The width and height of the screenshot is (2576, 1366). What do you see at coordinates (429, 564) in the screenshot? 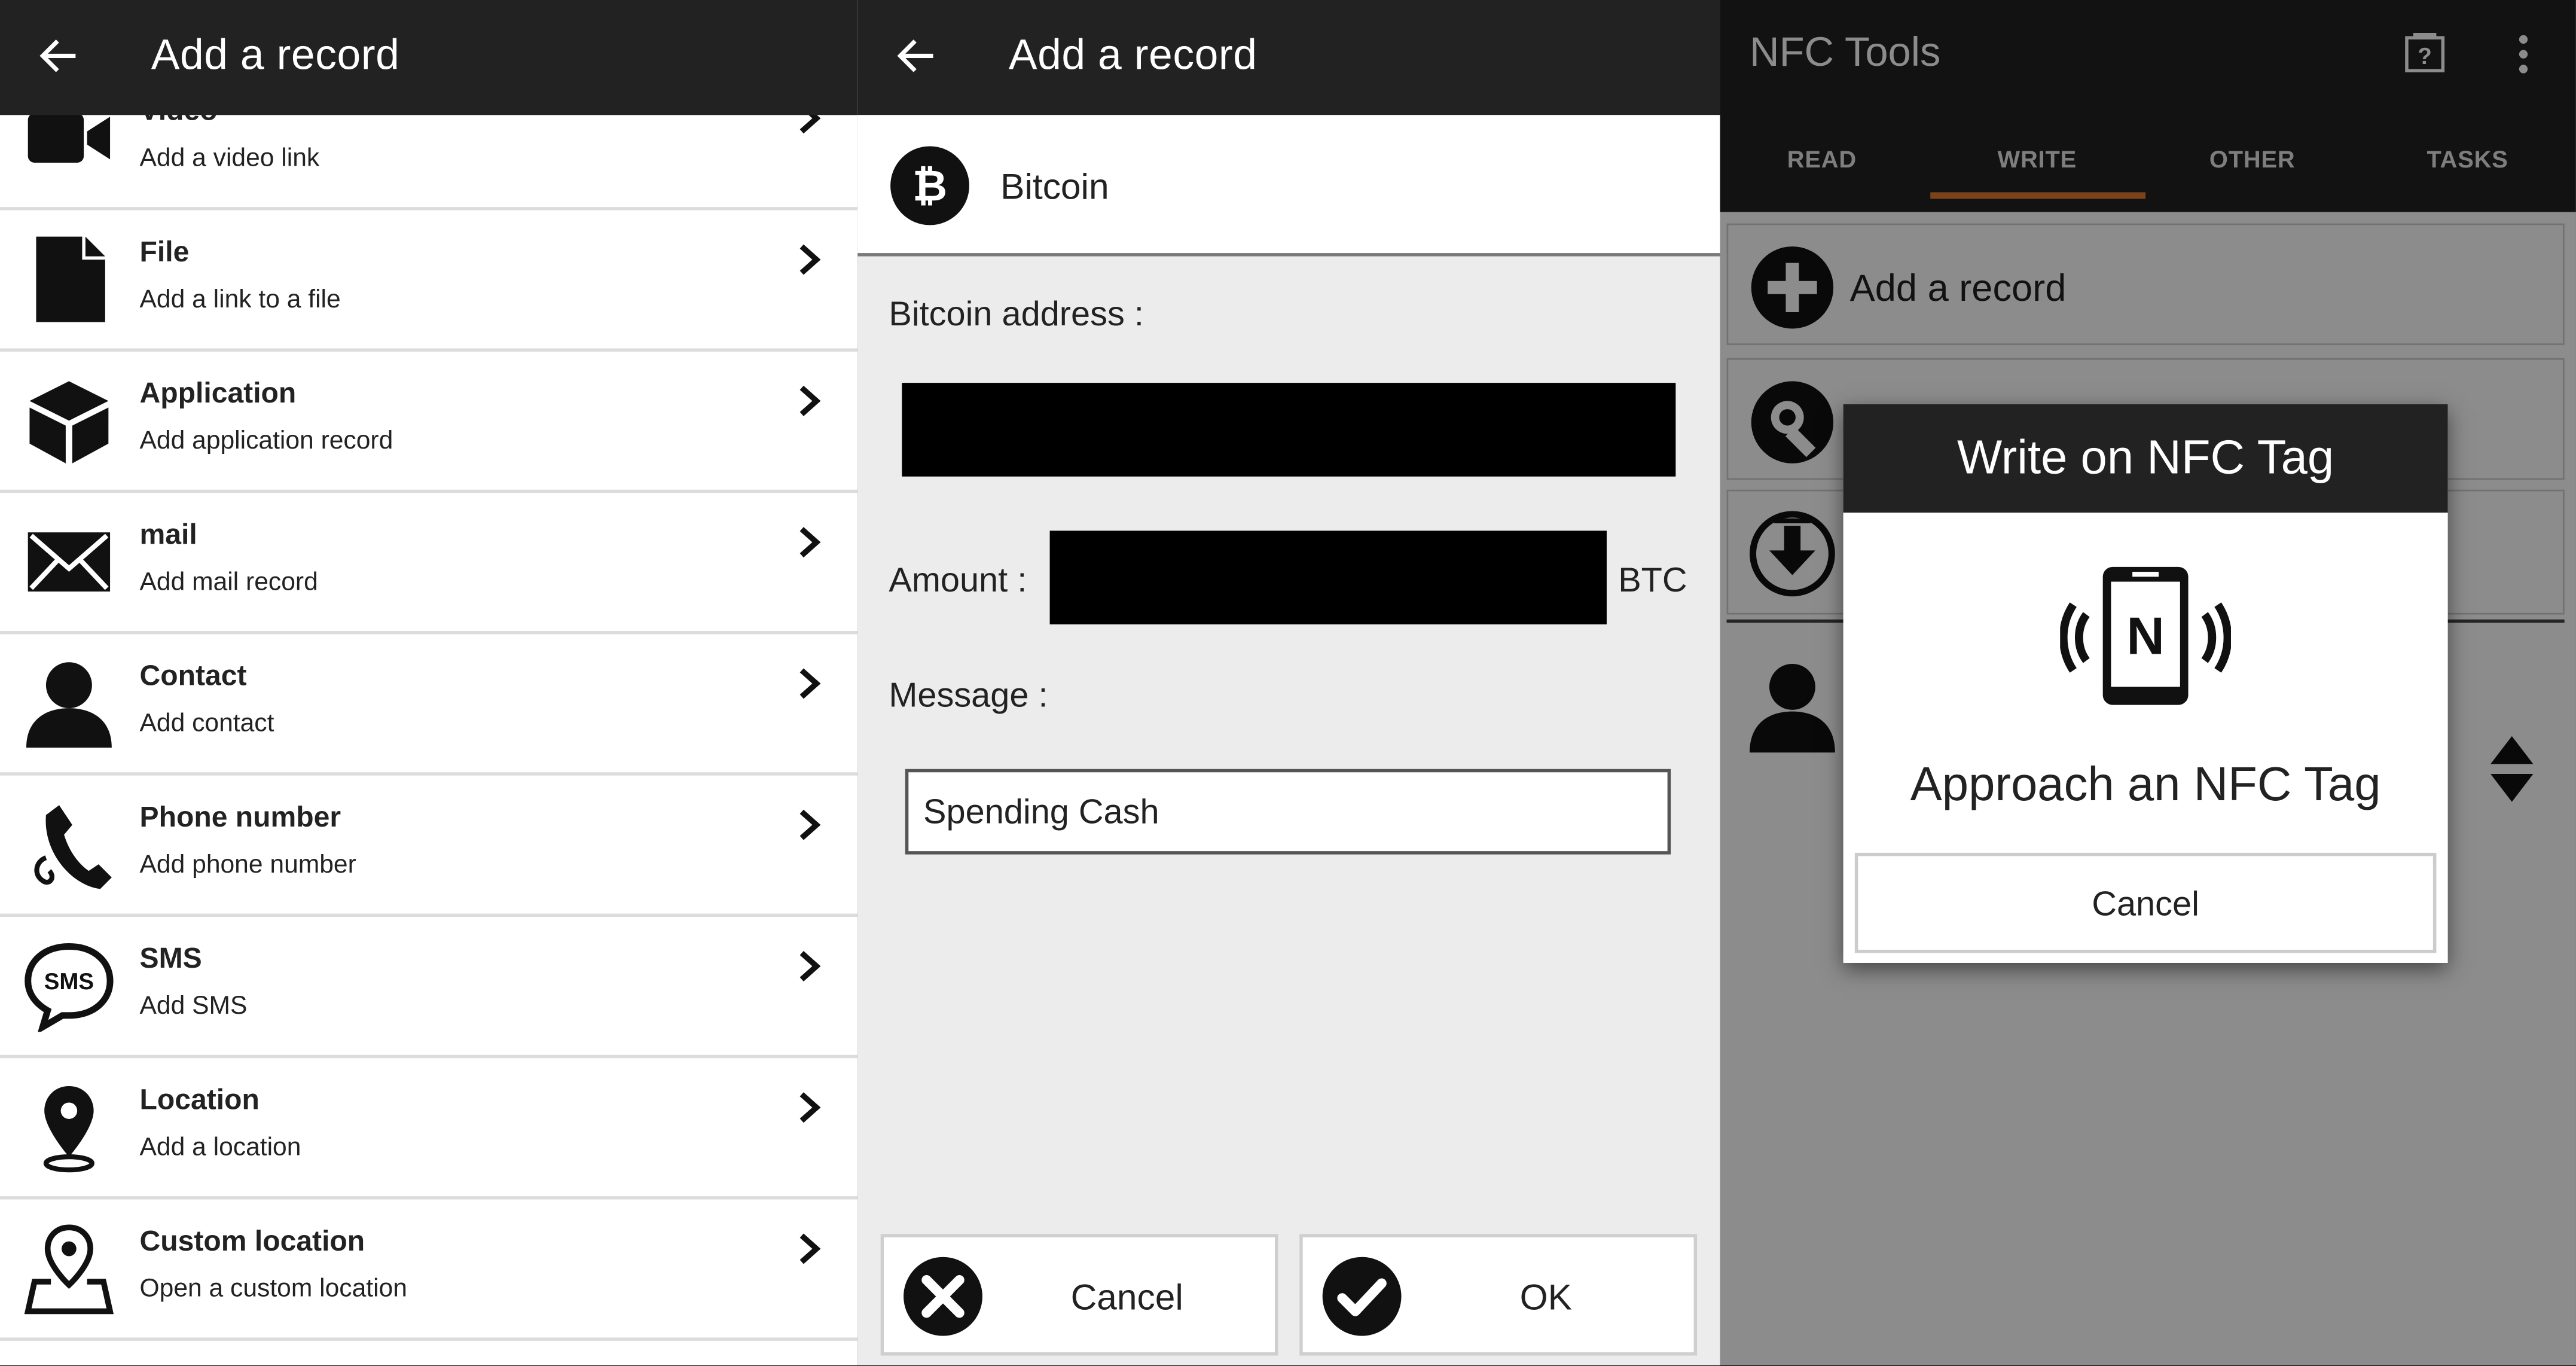
I see `list-item-mail: mail Add mail record` at bounding box center [429, 564].